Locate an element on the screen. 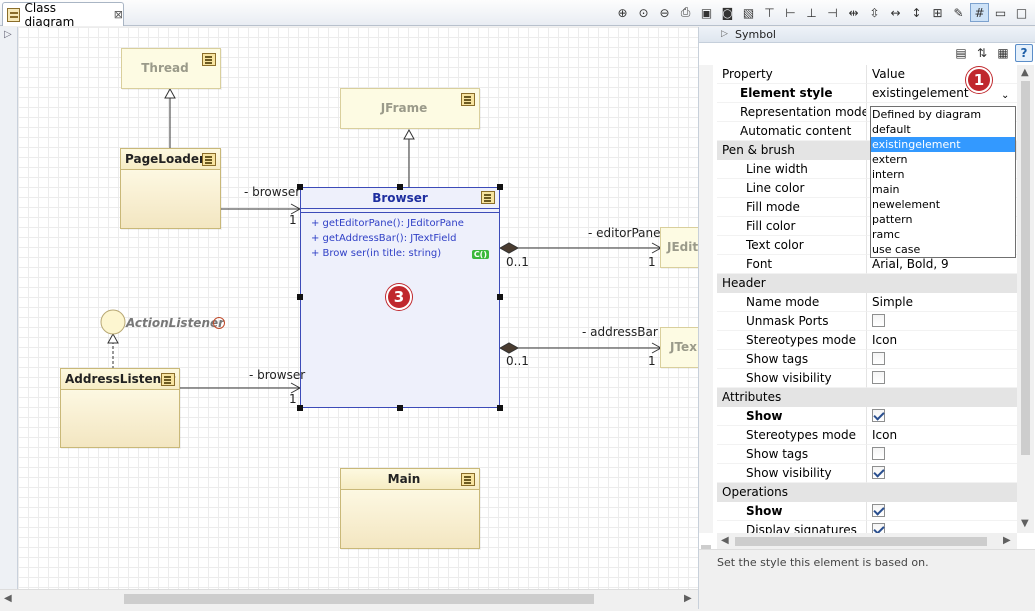  dropdown-option: use case is located at coordinates (943, 249).